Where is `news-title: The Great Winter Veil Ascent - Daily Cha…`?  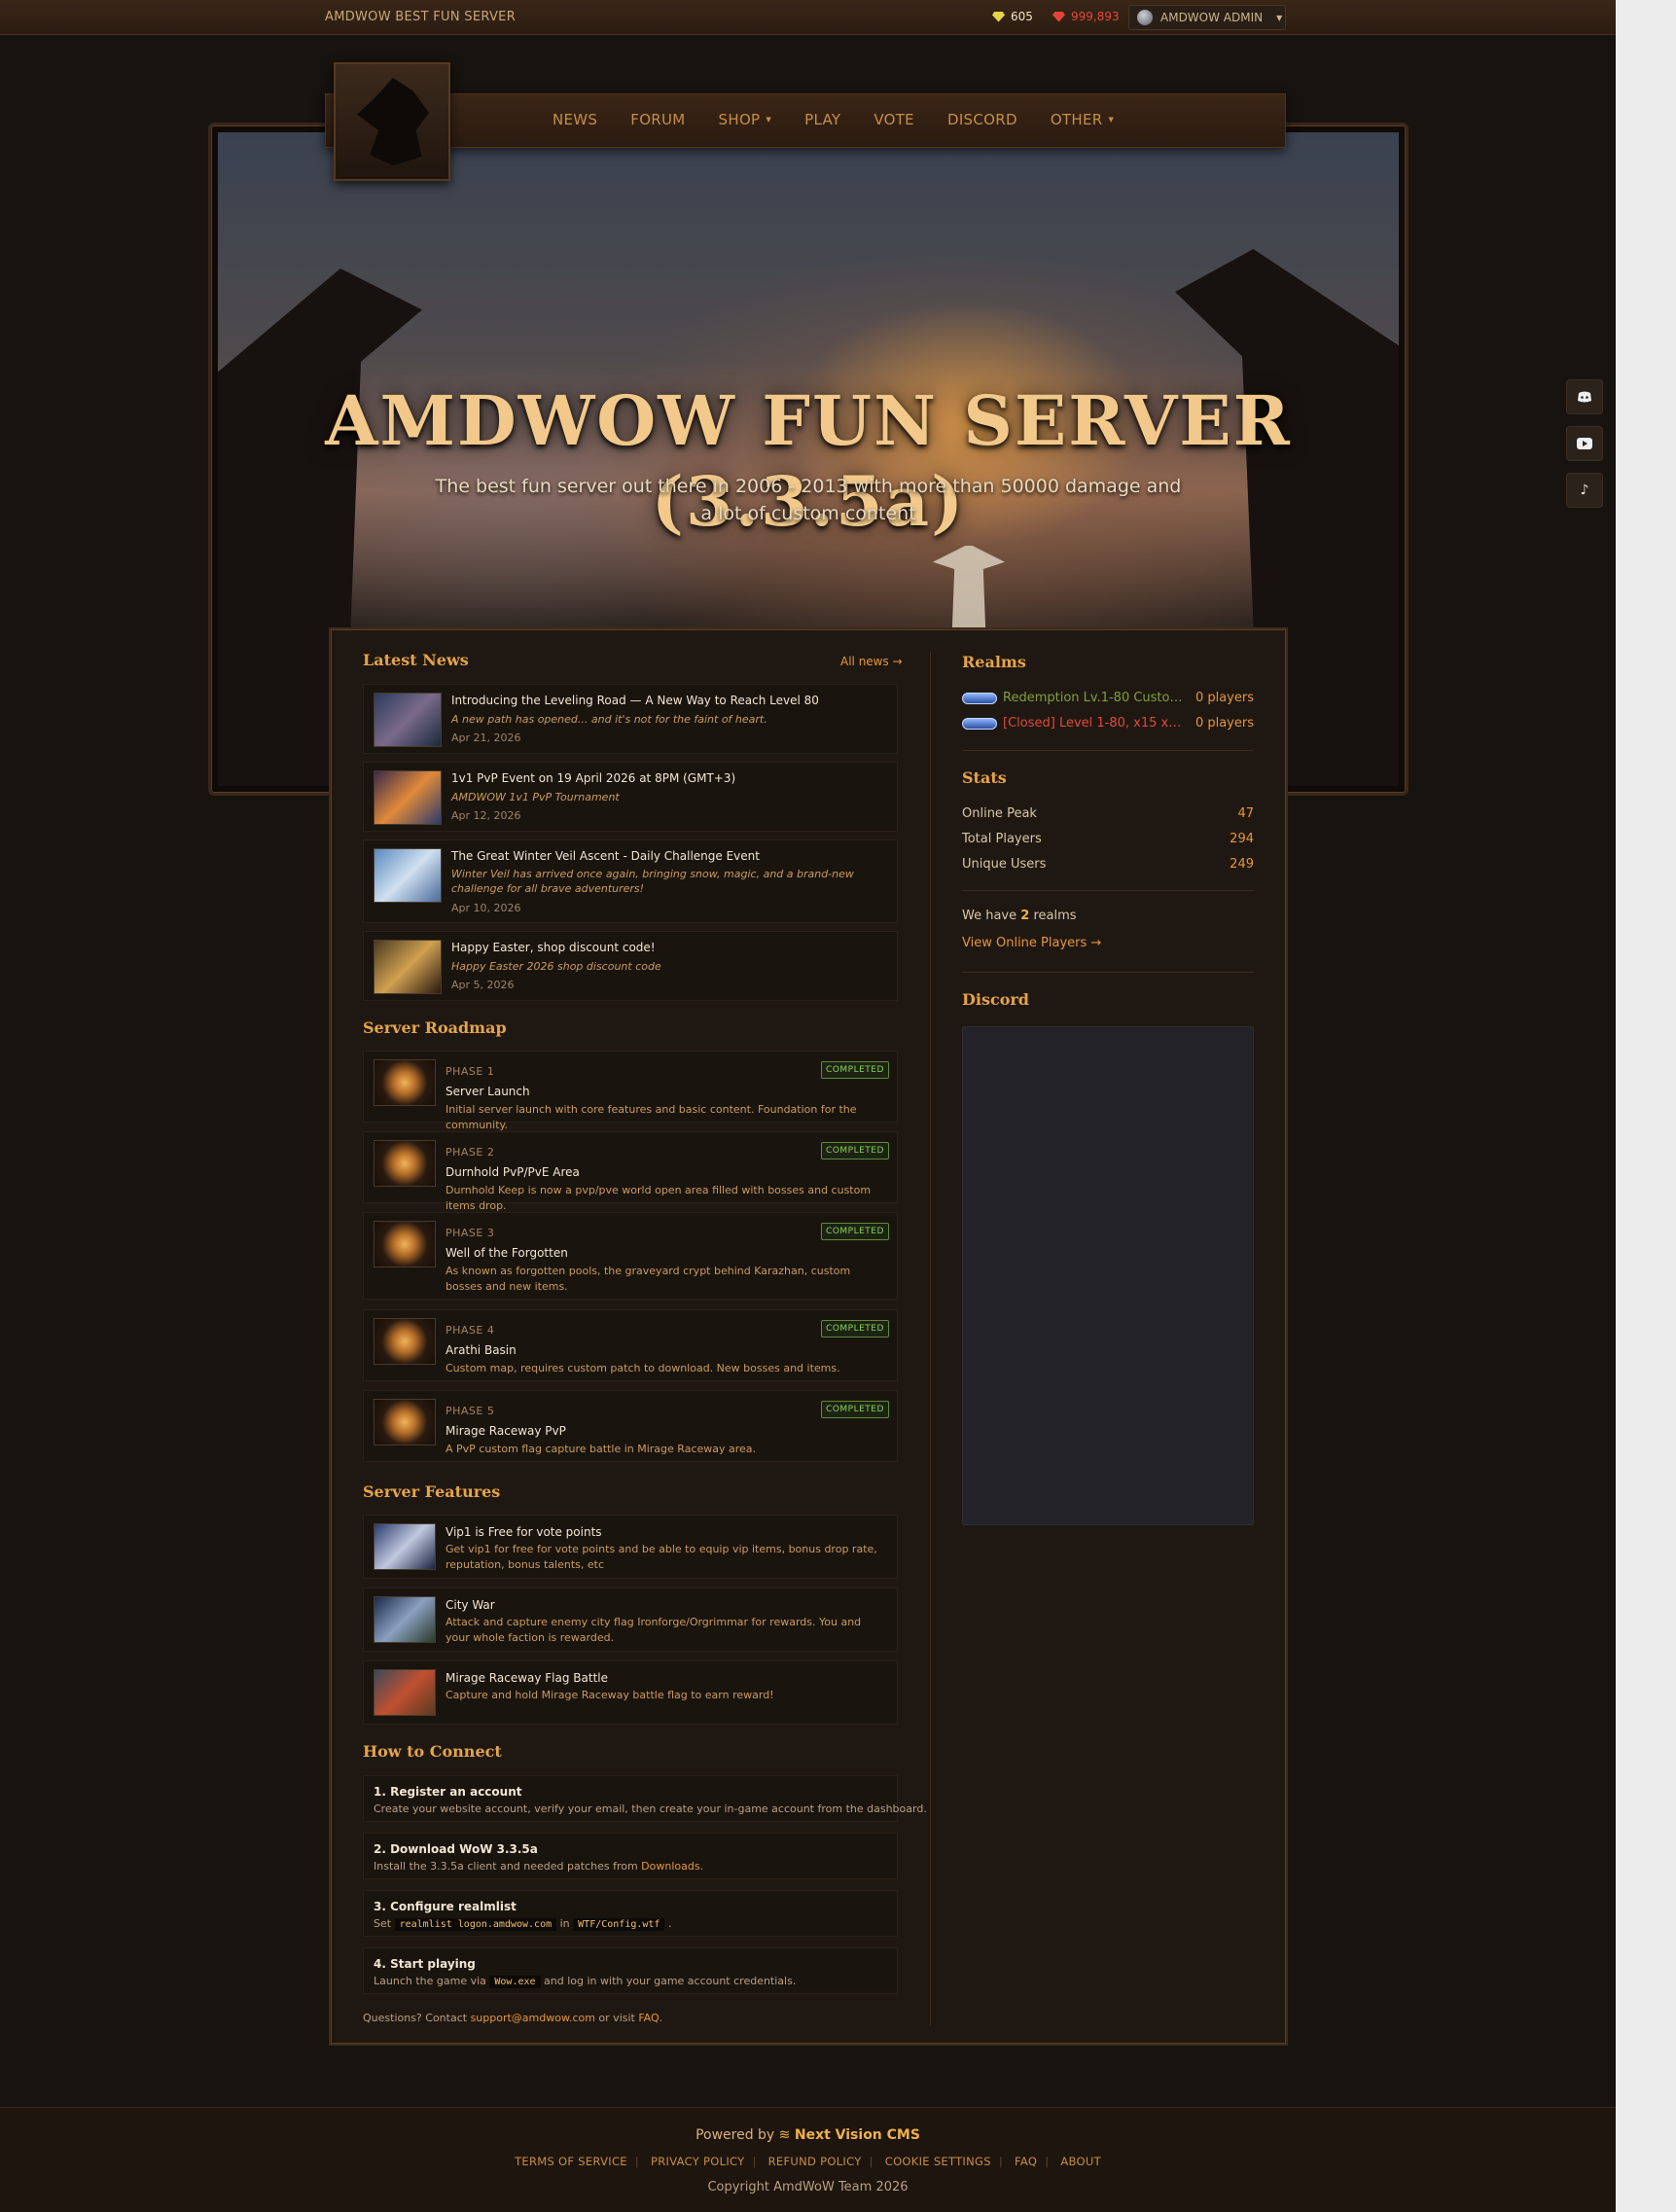 news-title: The Great Winter Veil Ascent - Daily Cha… is located at coordinates (605, 856).